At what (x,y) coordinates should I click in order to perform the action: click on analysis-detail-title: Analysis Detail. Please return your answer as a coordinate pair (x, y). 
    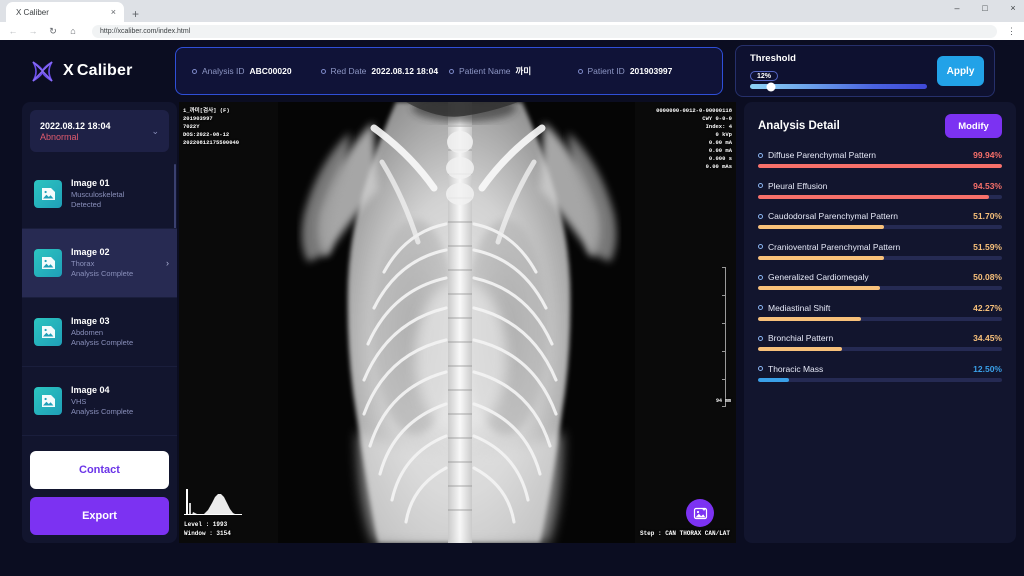
    Looking at the image, I should click on (799, 126).